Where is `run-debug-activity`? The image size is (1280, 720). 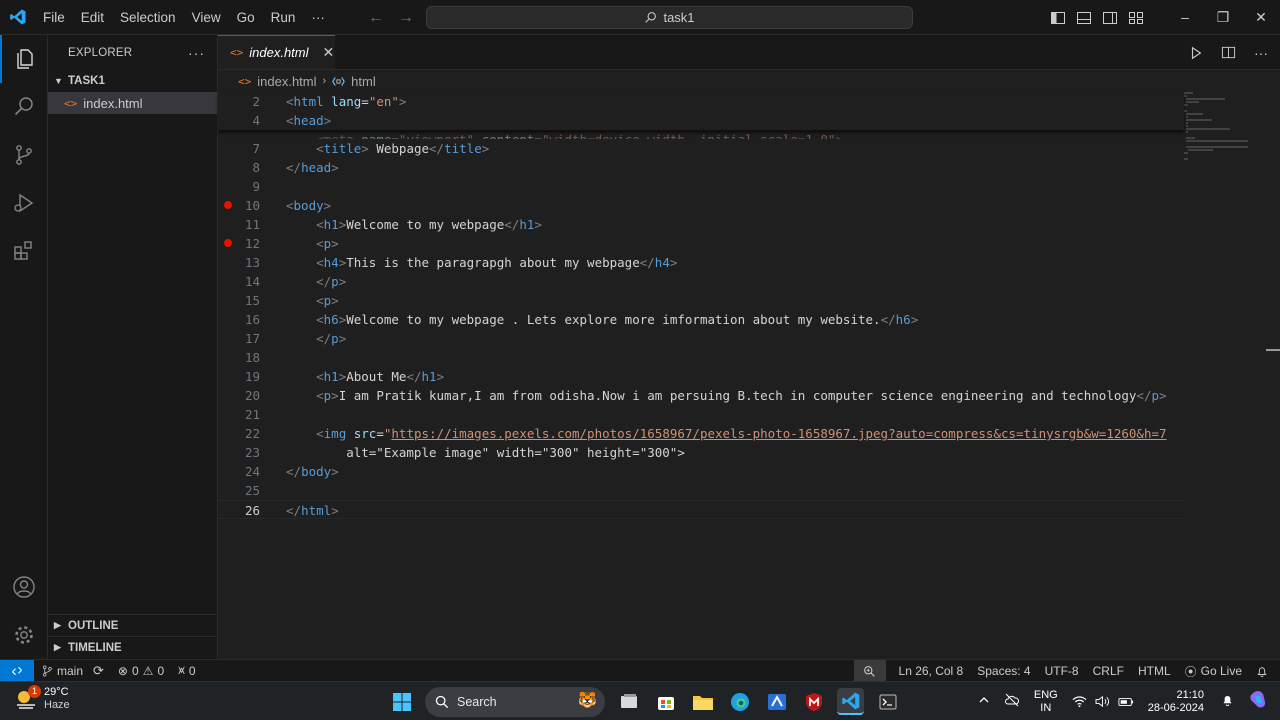 run-debug-activity is located at coordinates (24, 203).